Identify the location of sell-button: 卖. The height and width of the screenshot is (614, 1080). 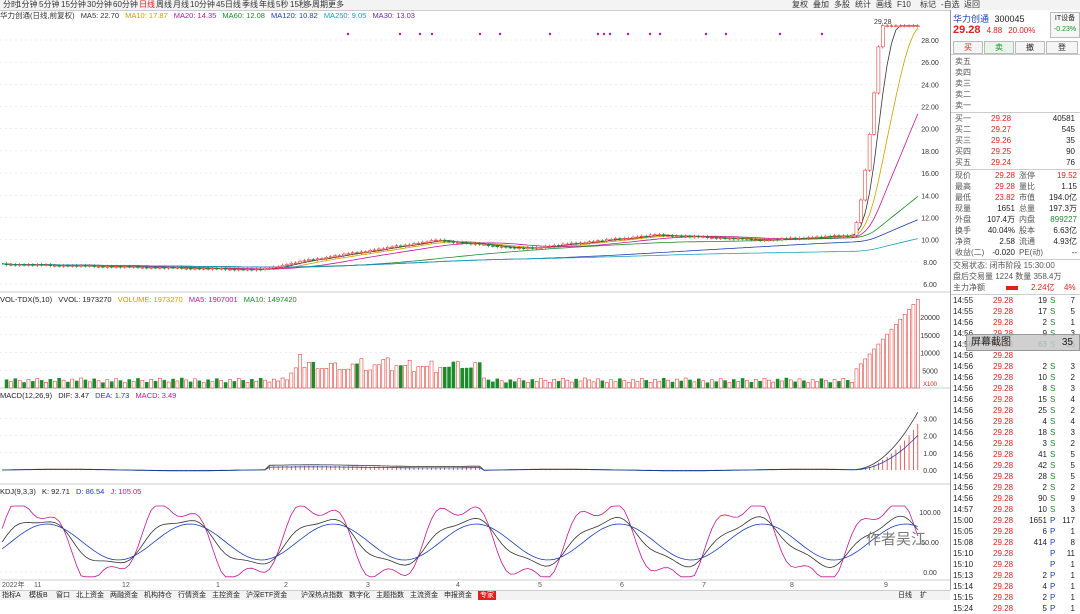
(999, 47).